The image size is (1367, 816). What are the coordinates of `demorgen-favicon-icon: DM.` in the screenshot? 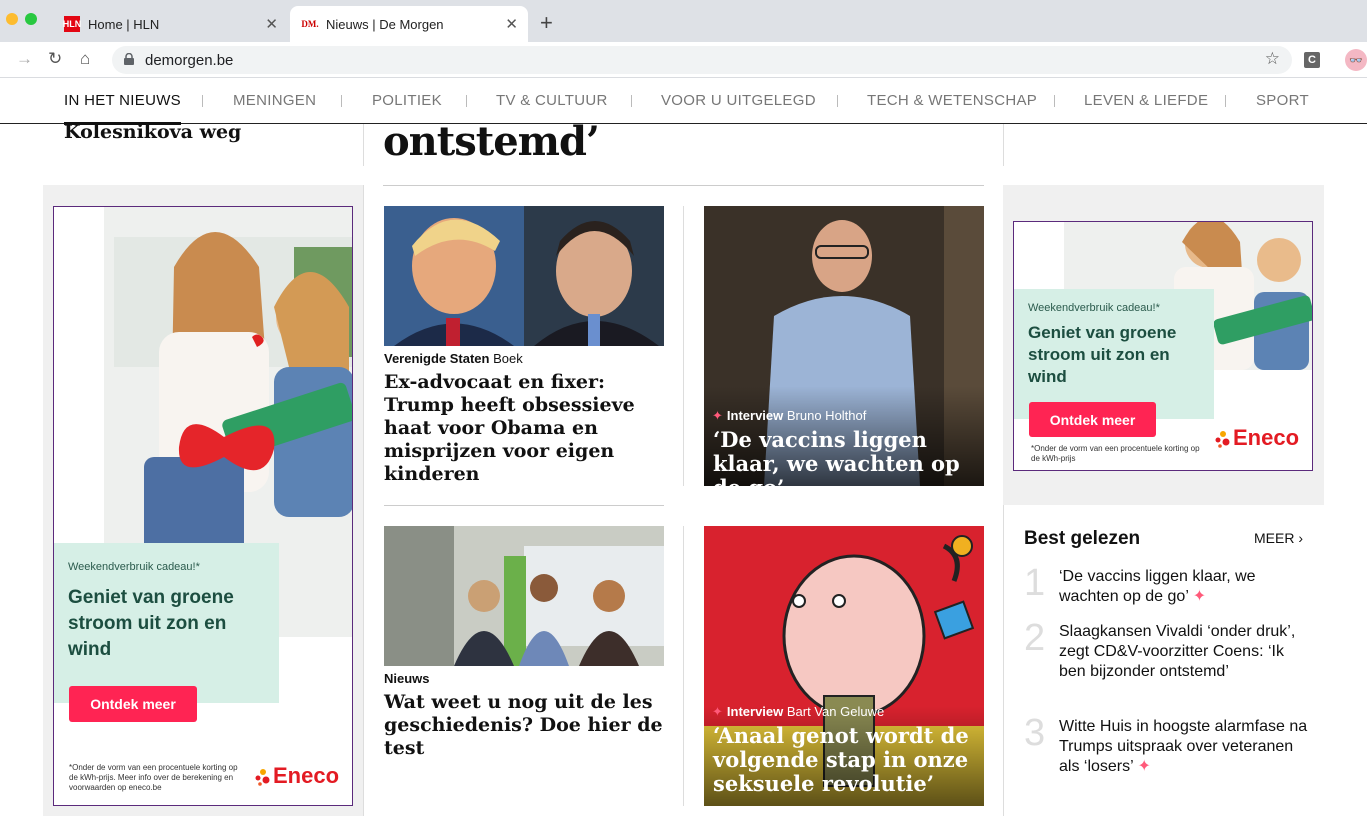 It's located at (310, 24).